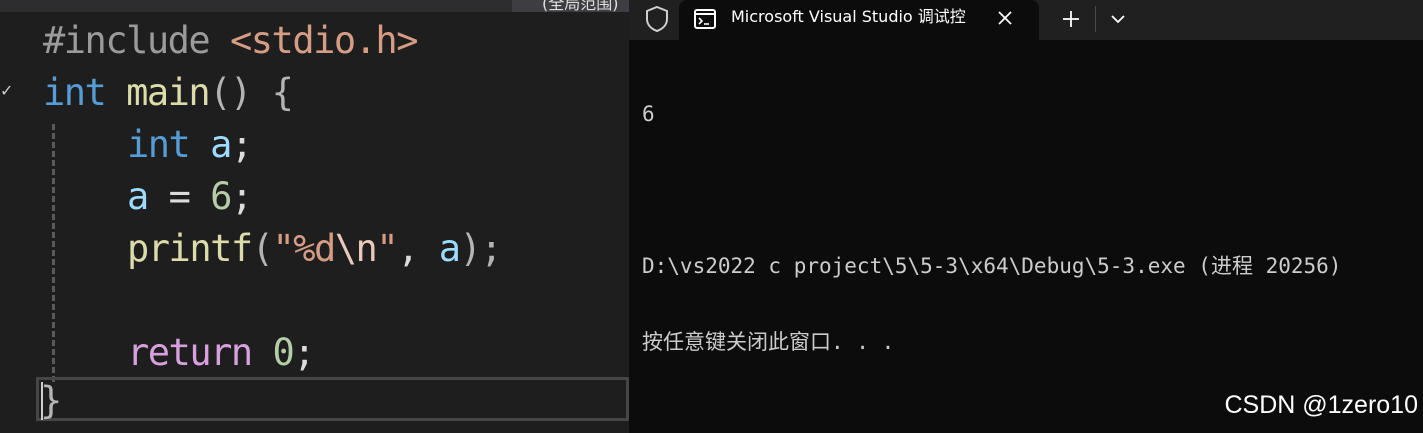 The width and height of the screenshot is (1423, 433). Describe the element at coordinates (324, 40) in the screenshot. I see `include-header: <stdio.h>` at that location.